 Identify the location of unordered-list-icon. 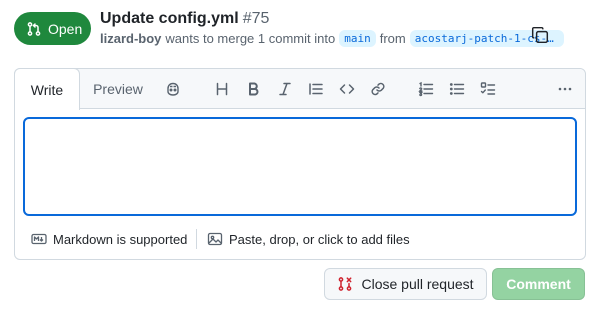
(457, 89).